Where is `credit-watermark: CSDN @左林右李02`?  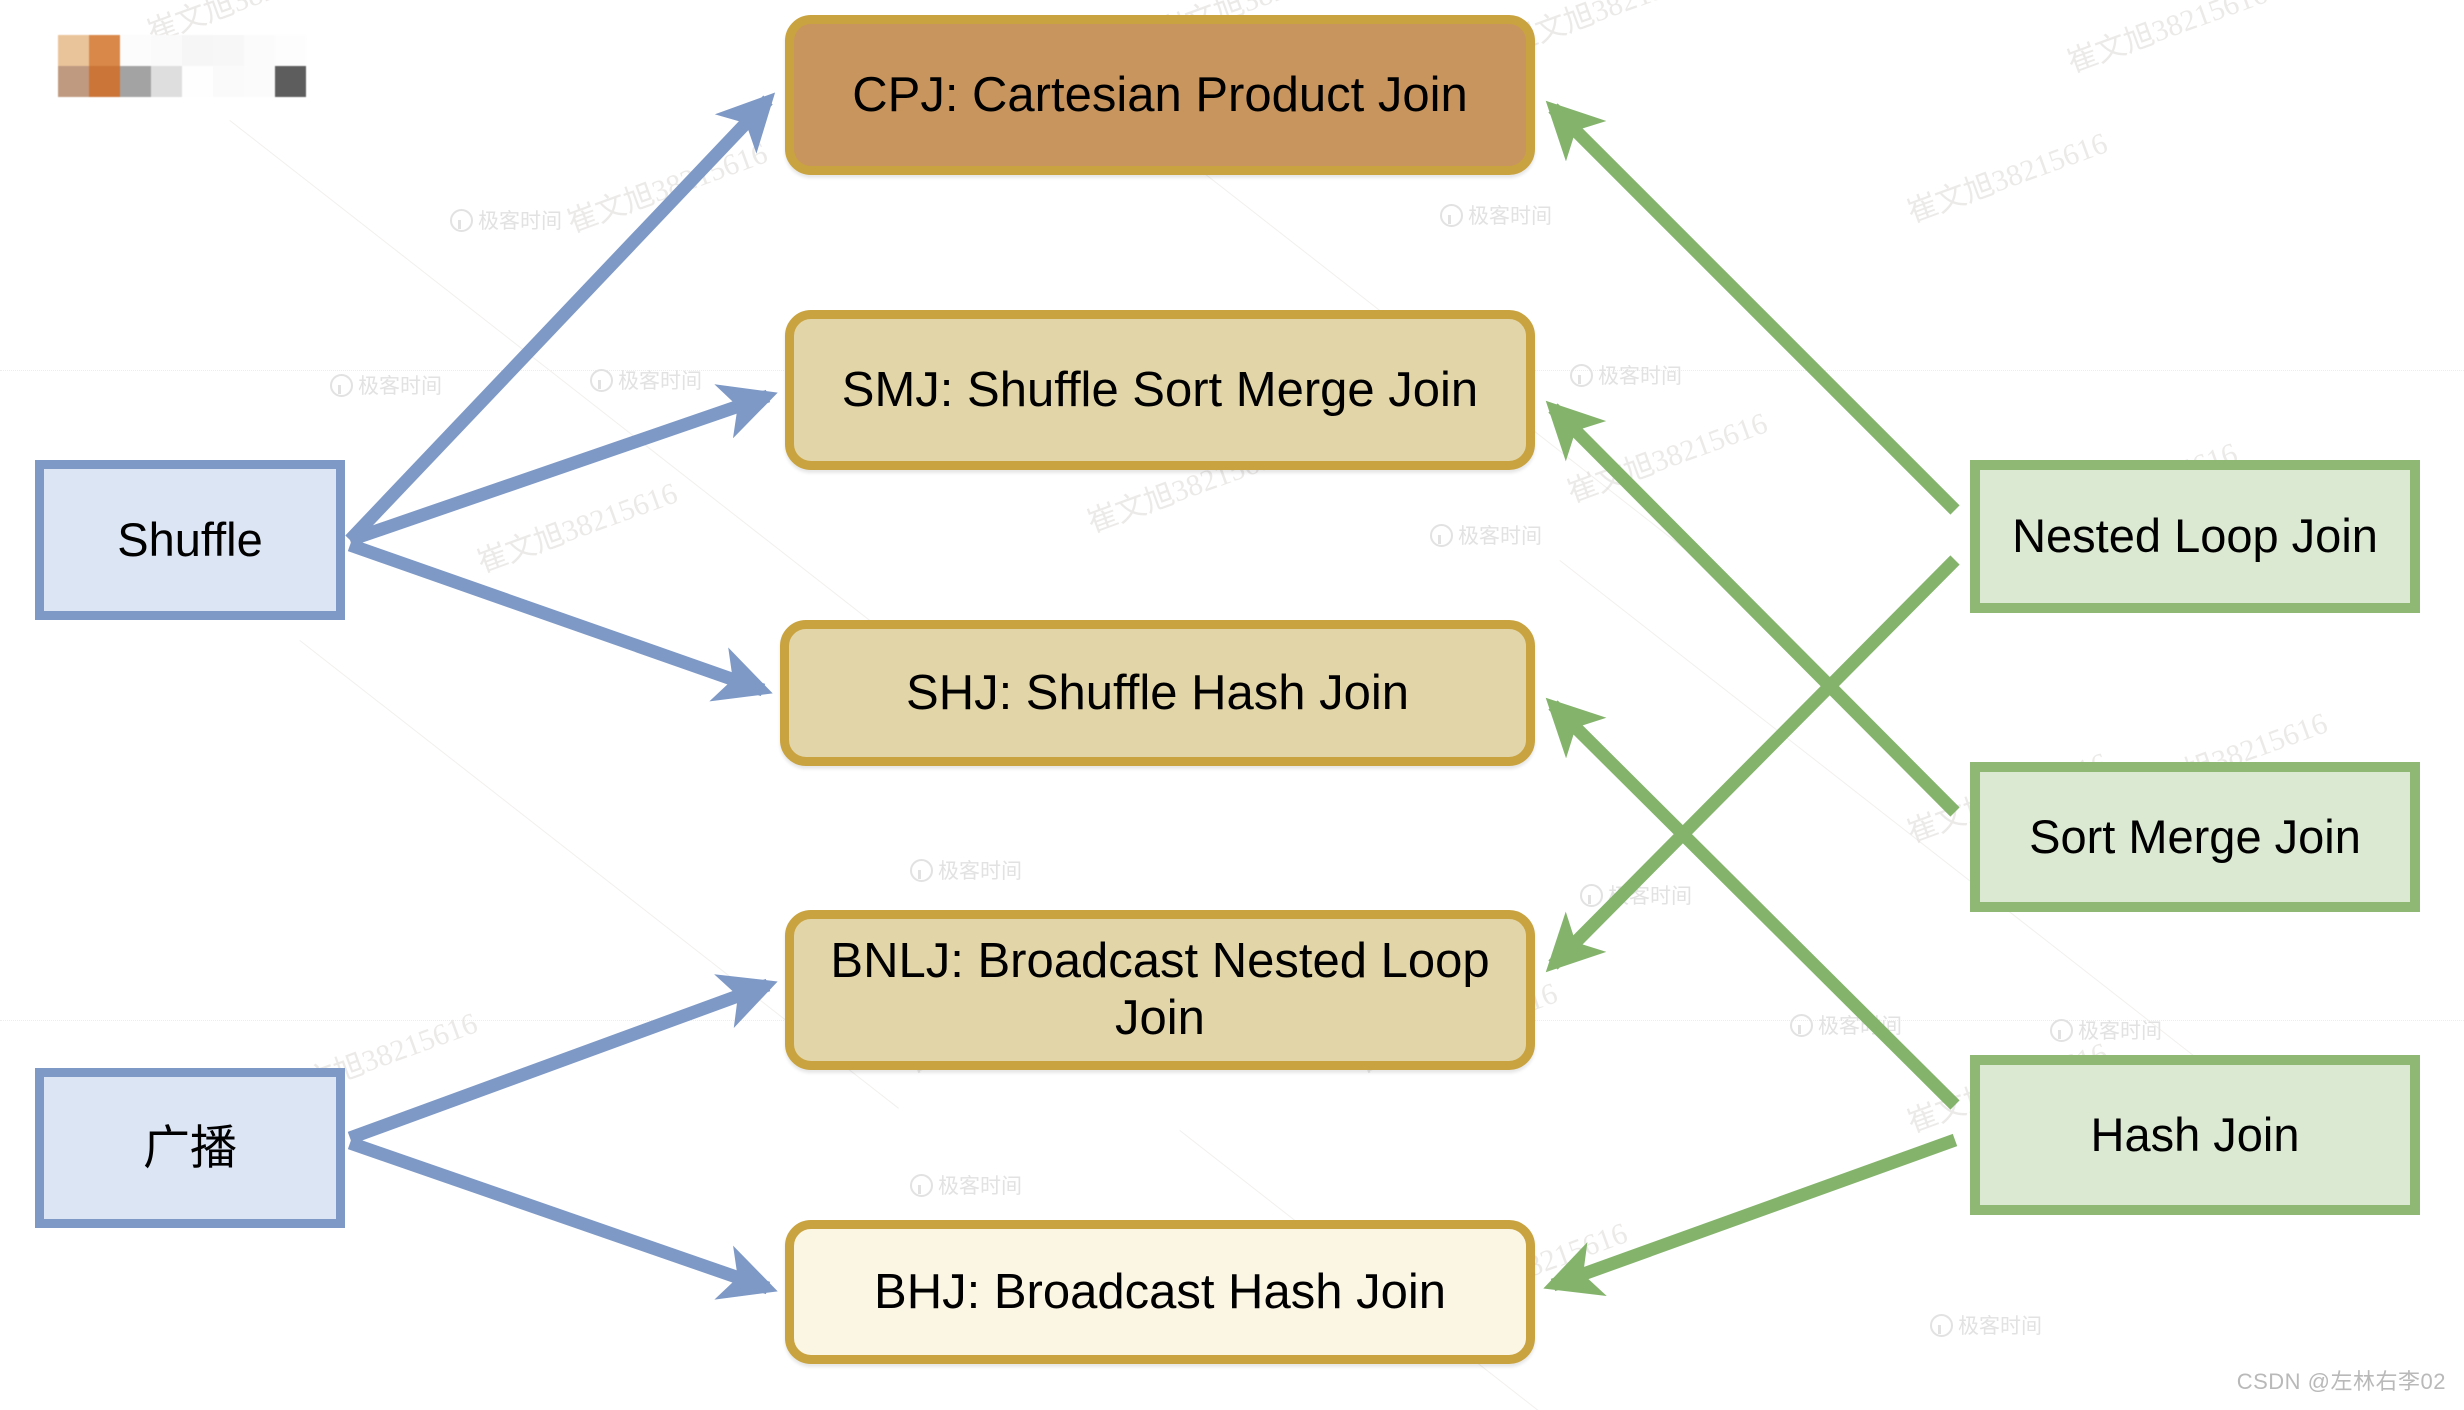
credit-watermark: CSDN @左林右李02 is located at coordinates (2341, 1381).